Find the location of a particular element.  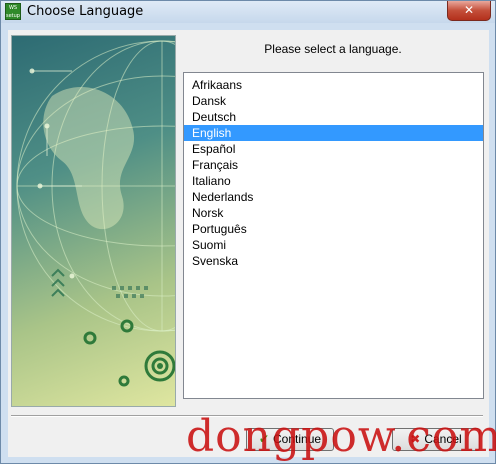

close-button: ✕ is located at coordinates (469, 11).